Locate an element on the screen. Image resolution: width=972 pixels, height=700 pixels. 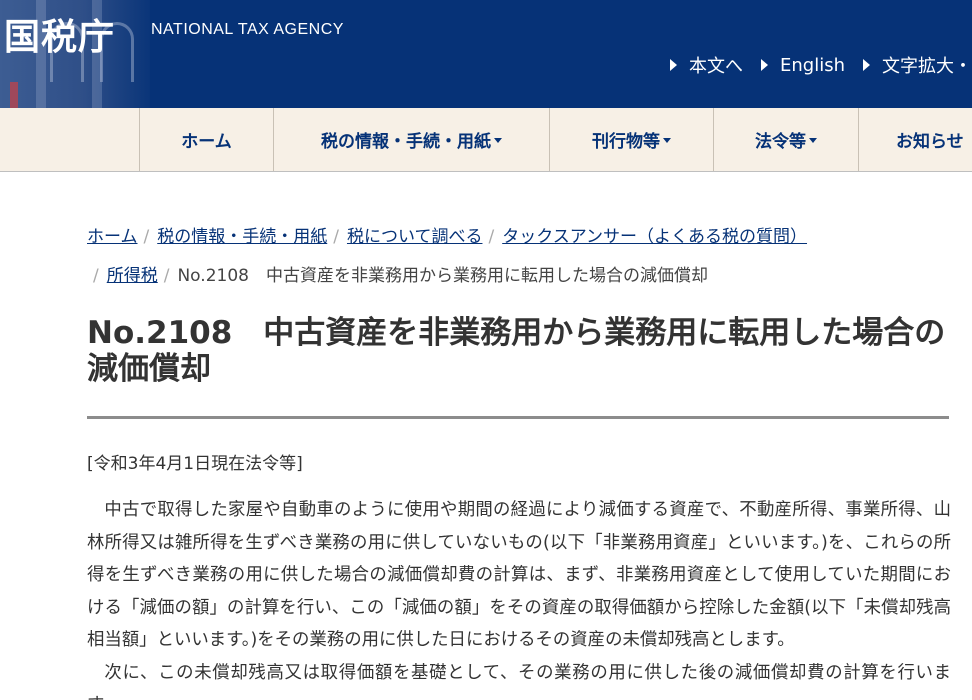
nav-item-label: ホーム is located at coordinates (206, 142).